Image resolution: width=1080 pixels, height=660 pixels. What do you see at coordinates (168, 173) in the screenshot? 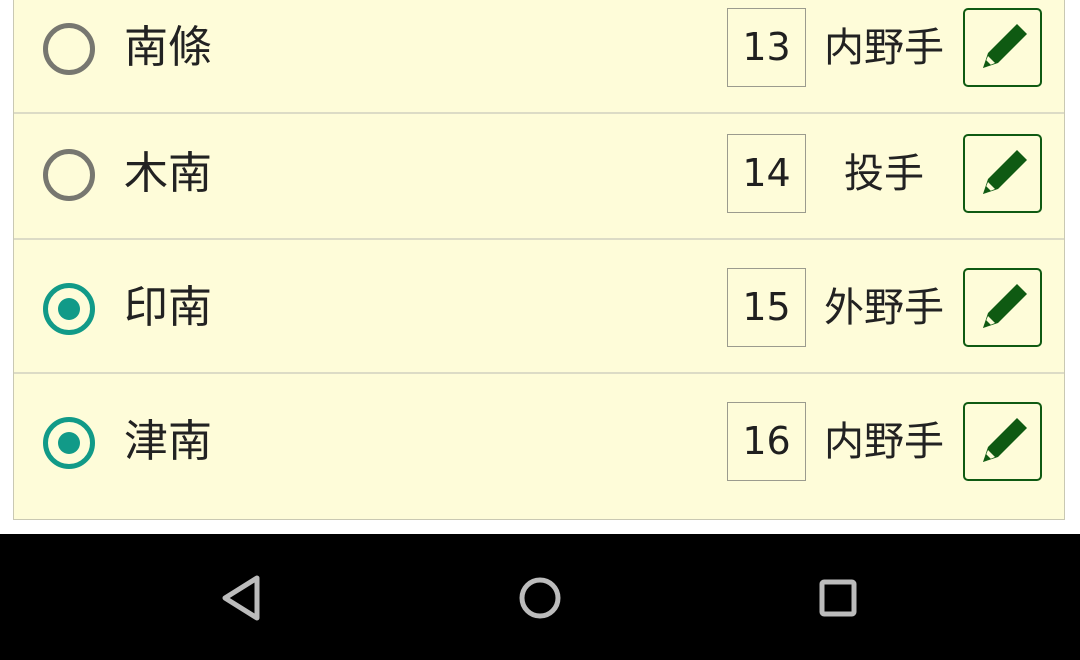
I see `player-name: 木南` at bounding box center [168, 173].